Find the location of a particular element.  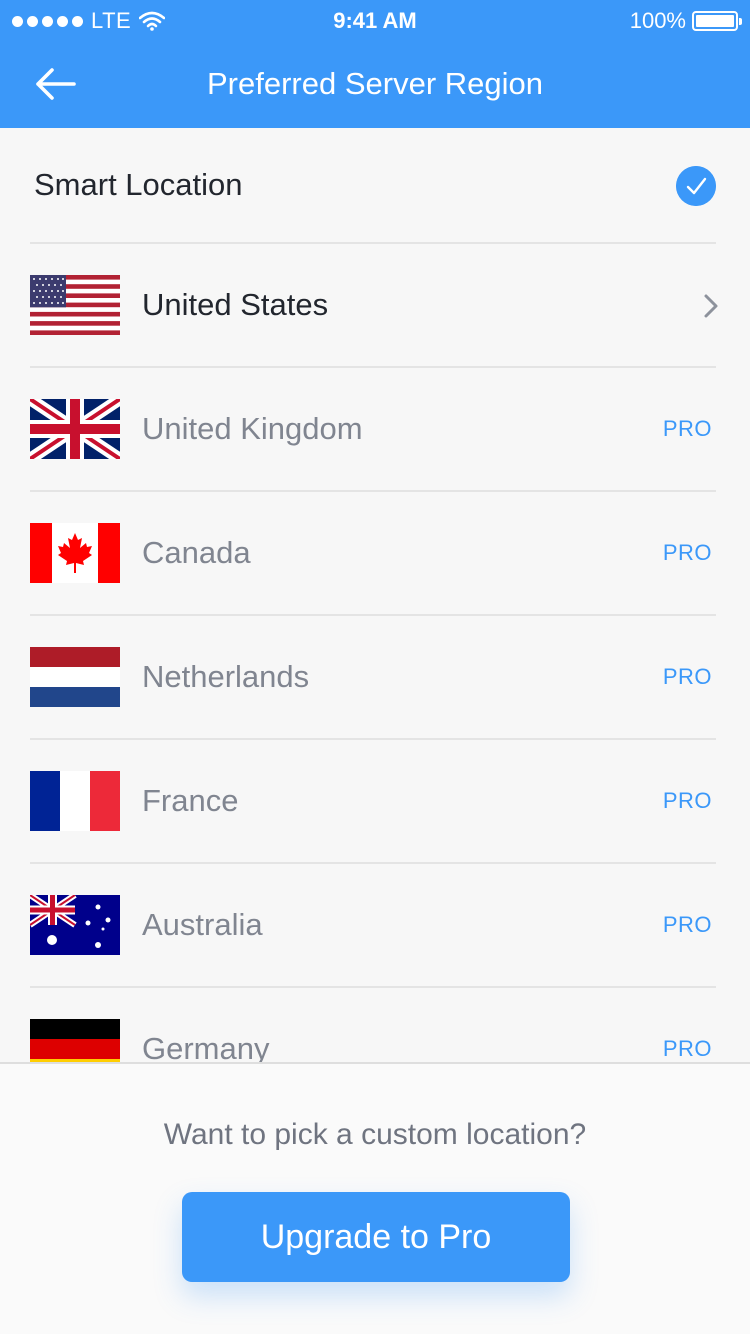

status-right: 100% is located at coordinates (685, 21).